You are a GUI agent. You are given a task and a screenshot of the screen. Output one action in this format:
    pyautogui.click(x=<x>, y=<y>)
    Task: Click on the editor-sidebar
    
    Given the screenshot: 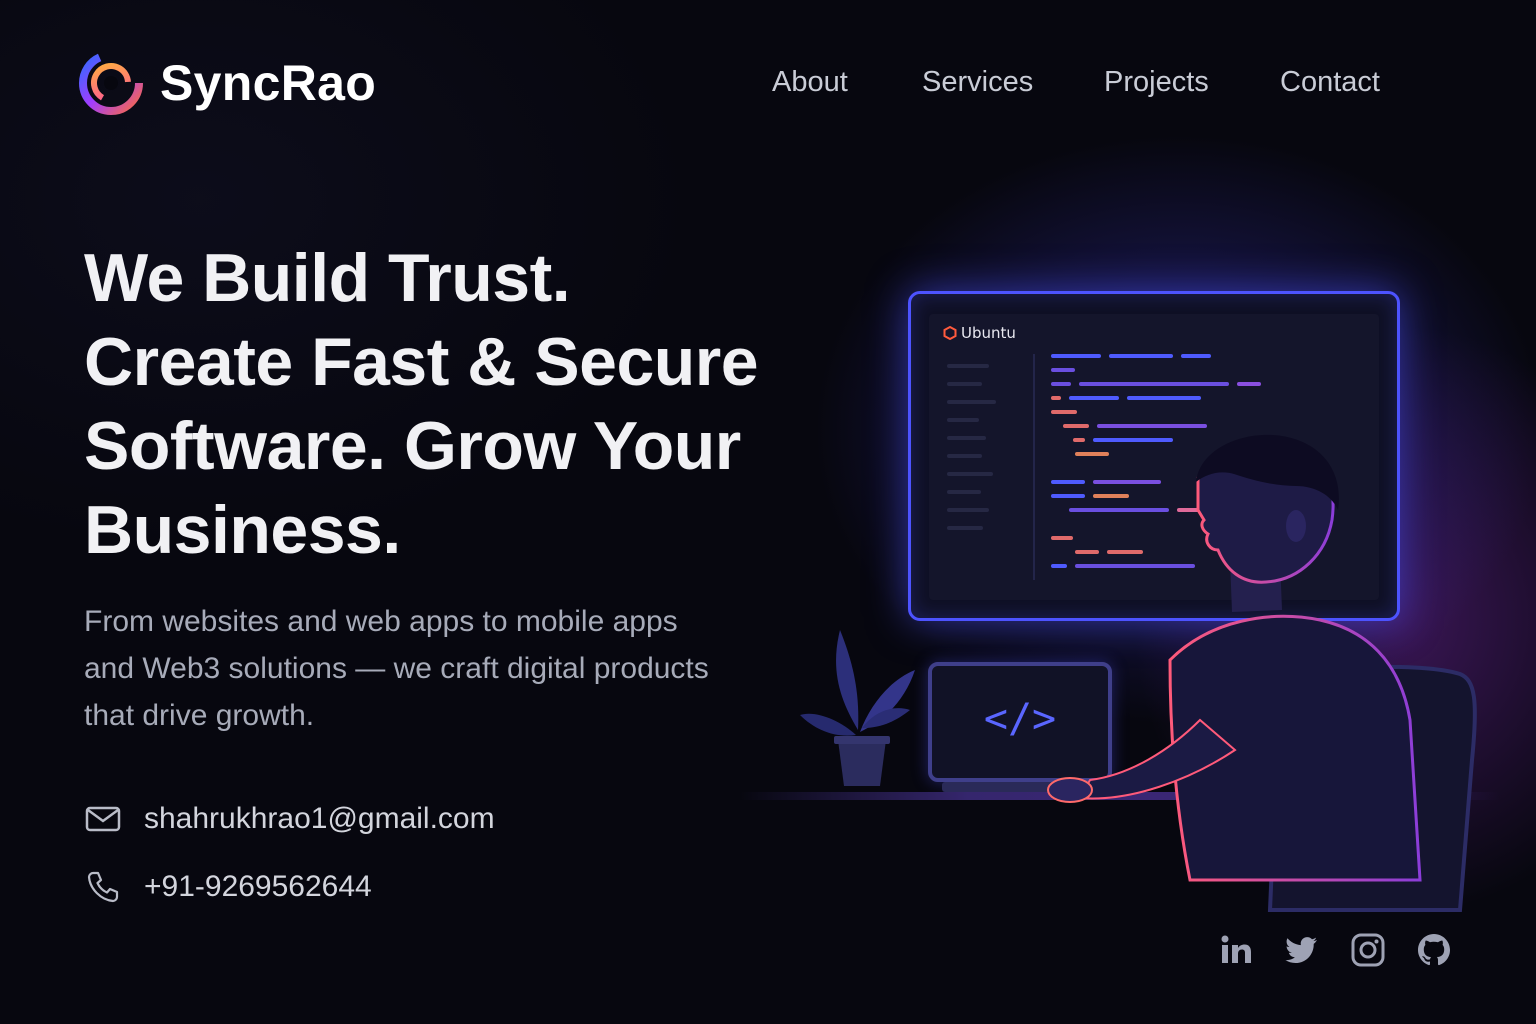 What is the action you would take?
    pyautogui.click(x=982, y=454)
    